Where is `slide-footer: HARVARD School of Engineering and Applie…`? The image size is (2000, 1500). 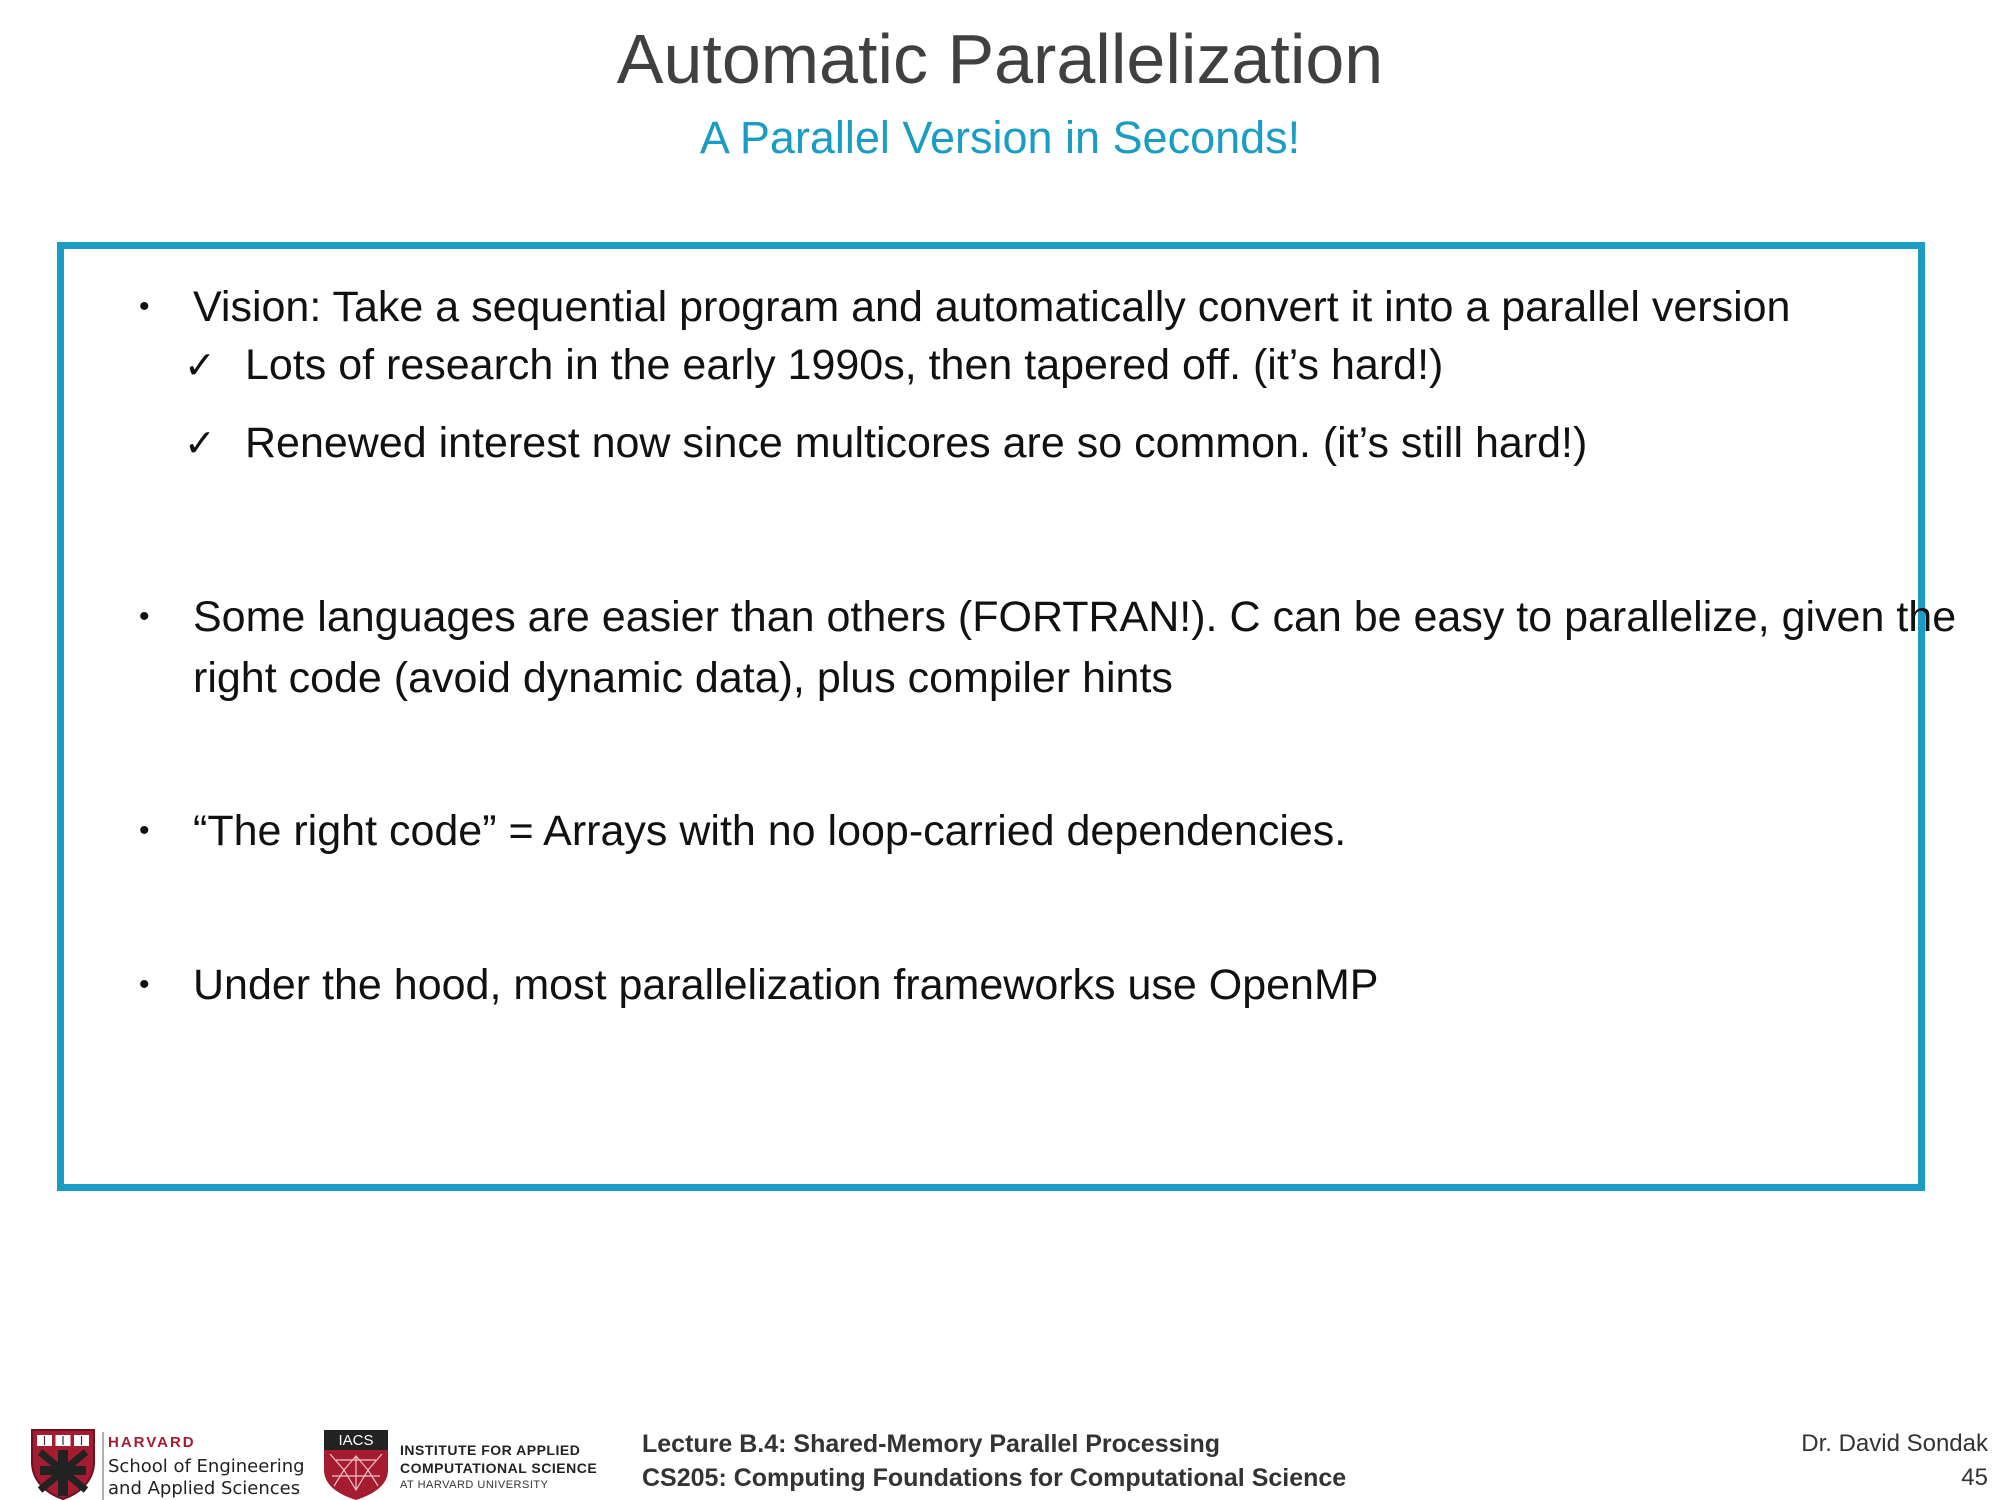
slide-footer: HARVARD School of Engineering and Applie… is located at coordinates (1000, 1460).